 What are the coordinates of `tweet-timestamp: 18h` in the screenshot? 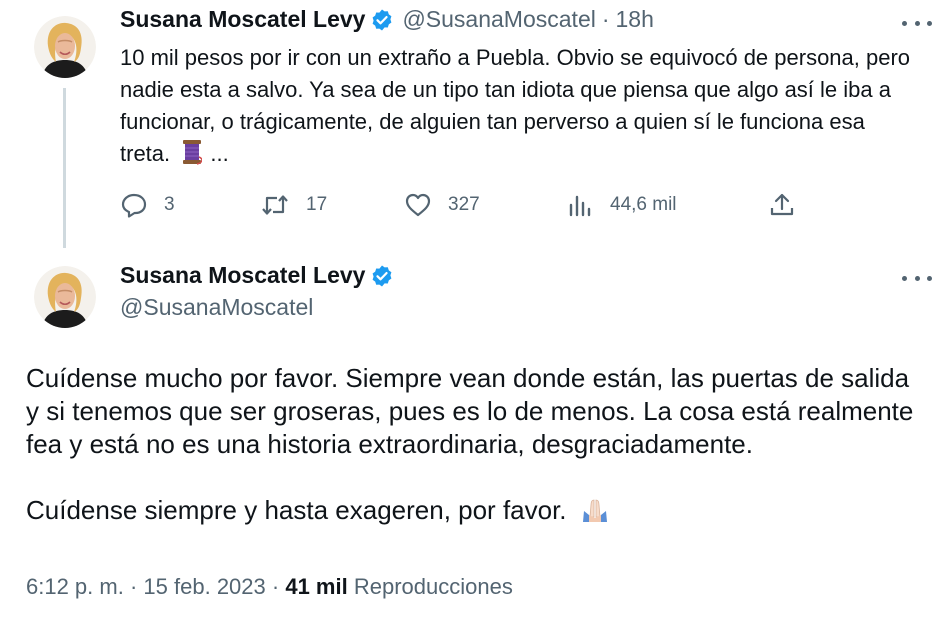 It's located at (635, 19).